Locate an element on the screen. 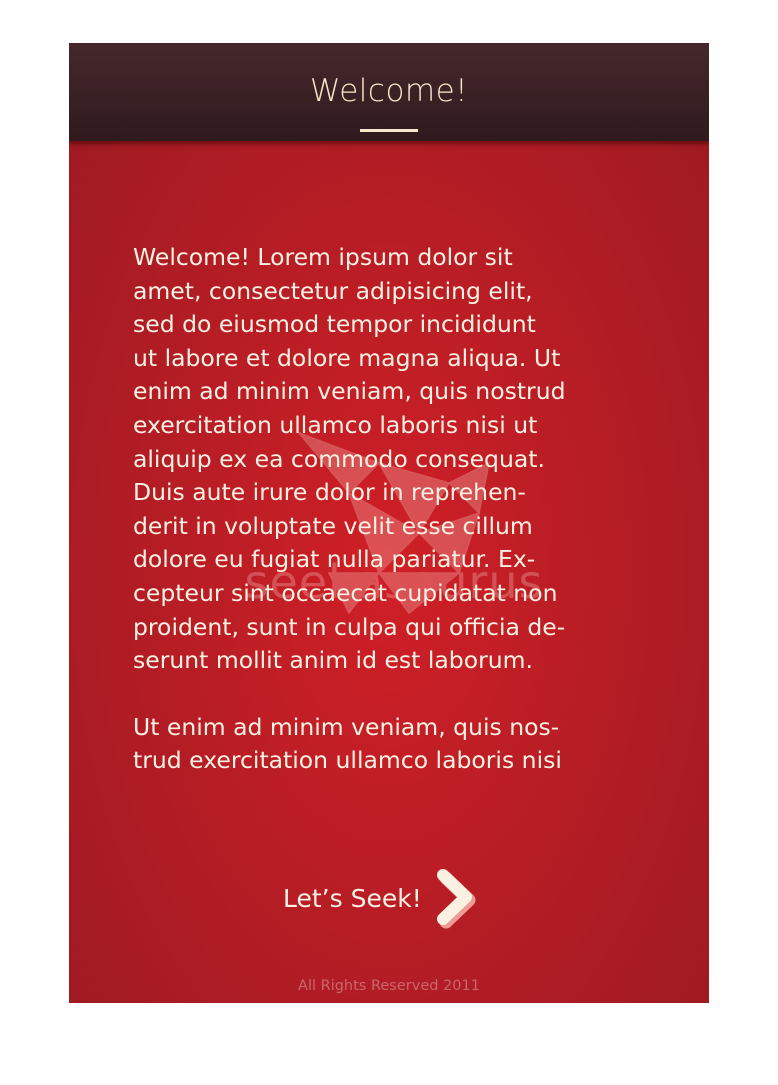 This screenshot has height=1085, width=778. title-underline is located at coordinates (389, 130).